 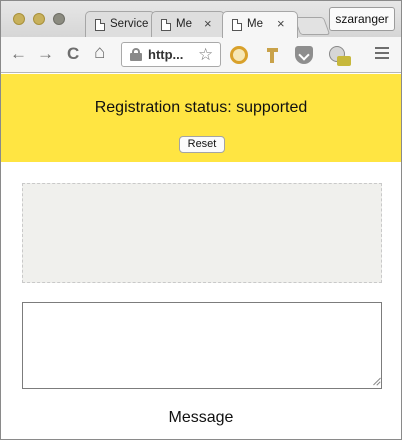 What do you see at coordinates (201, 417) in the screenshot?
I see `message-label: Message` at bounding box center [201, 417].